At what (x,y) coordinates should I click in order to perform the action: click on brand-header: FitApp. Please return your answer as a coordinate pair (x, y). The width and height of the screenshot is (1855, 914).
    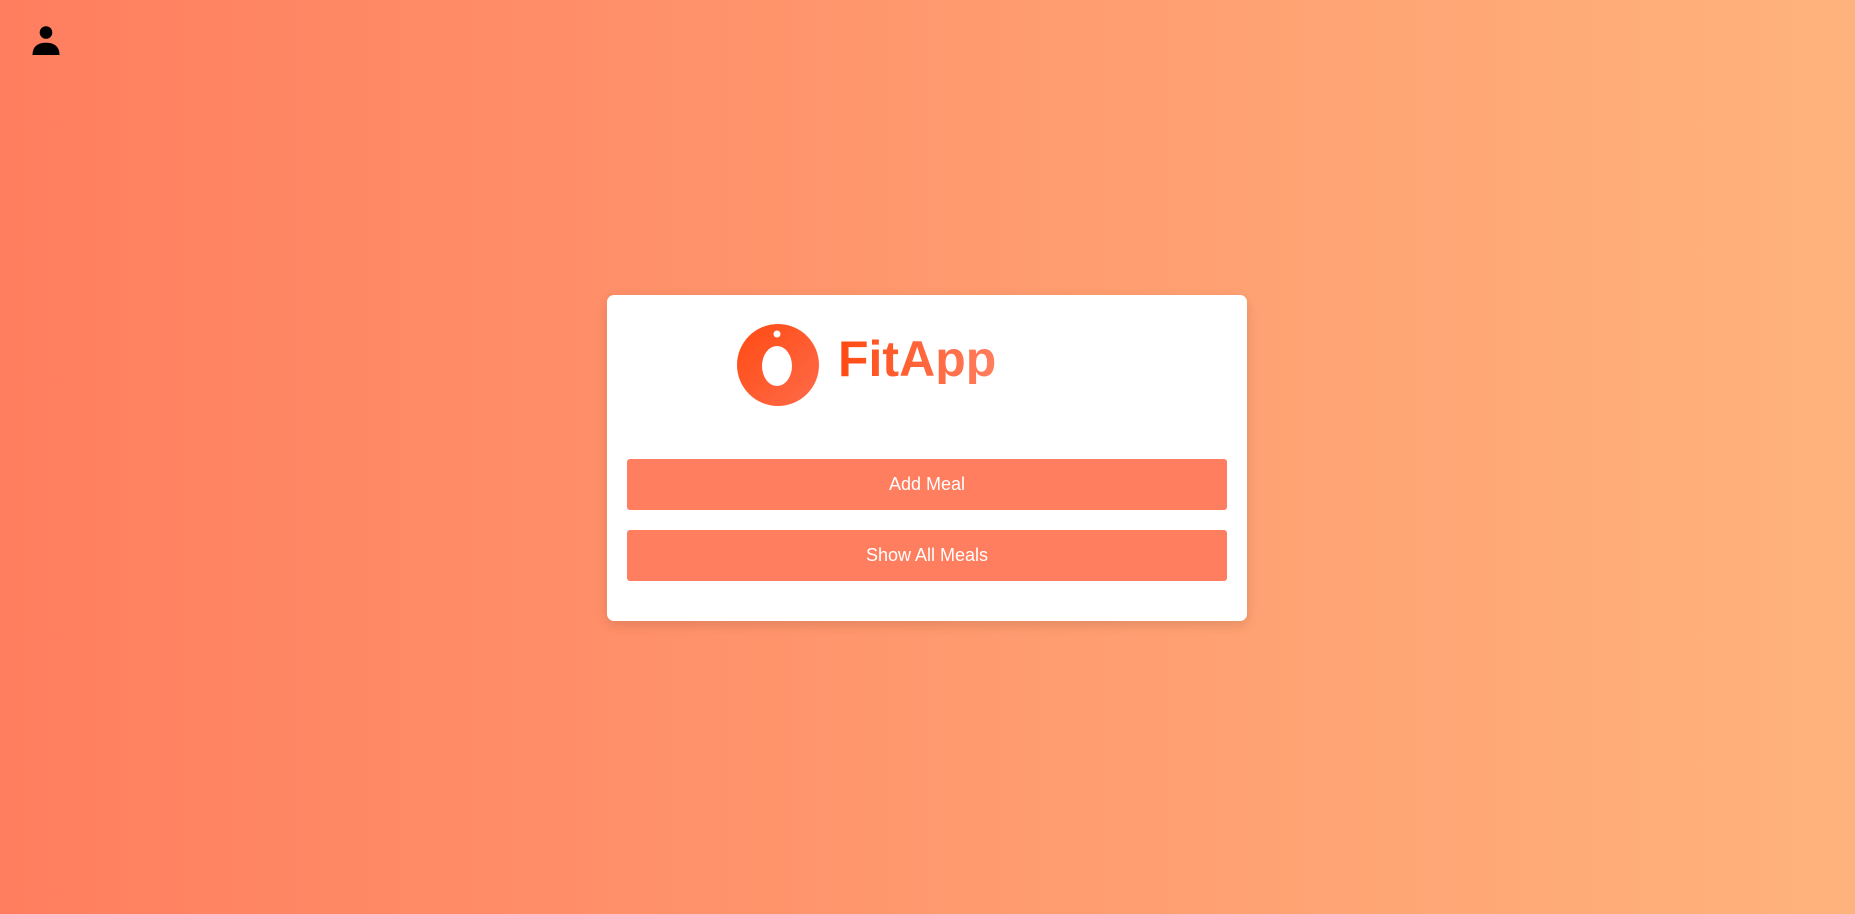
    Looking at the image, I should click on (866, 365).